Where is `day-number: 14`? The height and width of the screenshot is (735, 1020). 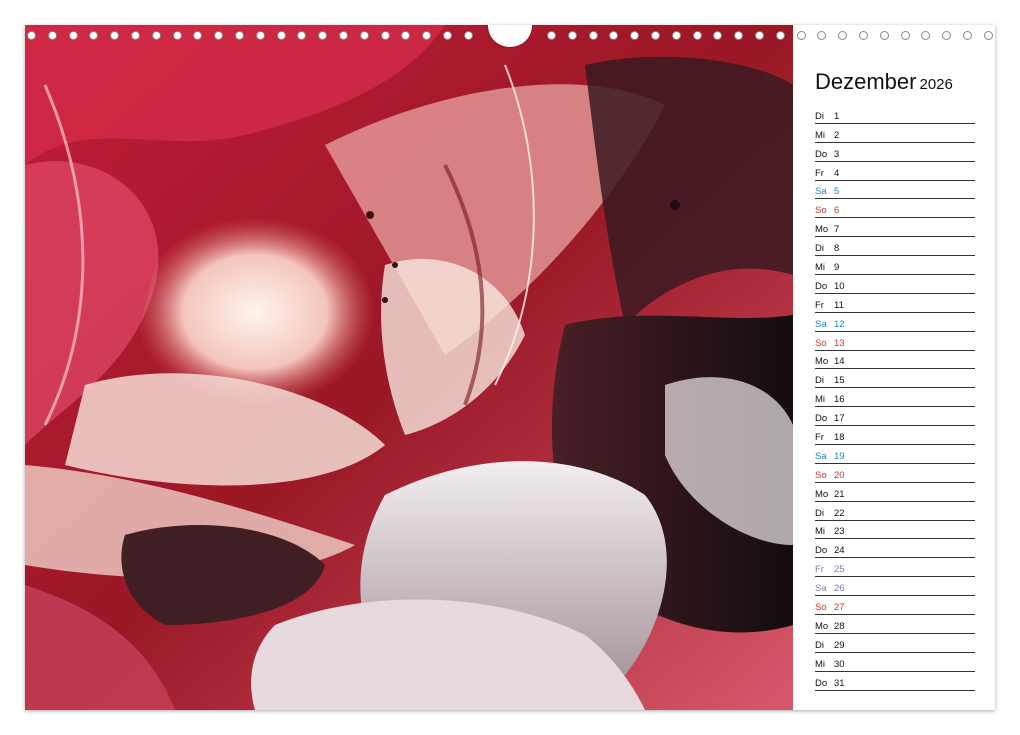
day-number: 14 is located at coordinates (839, 362).